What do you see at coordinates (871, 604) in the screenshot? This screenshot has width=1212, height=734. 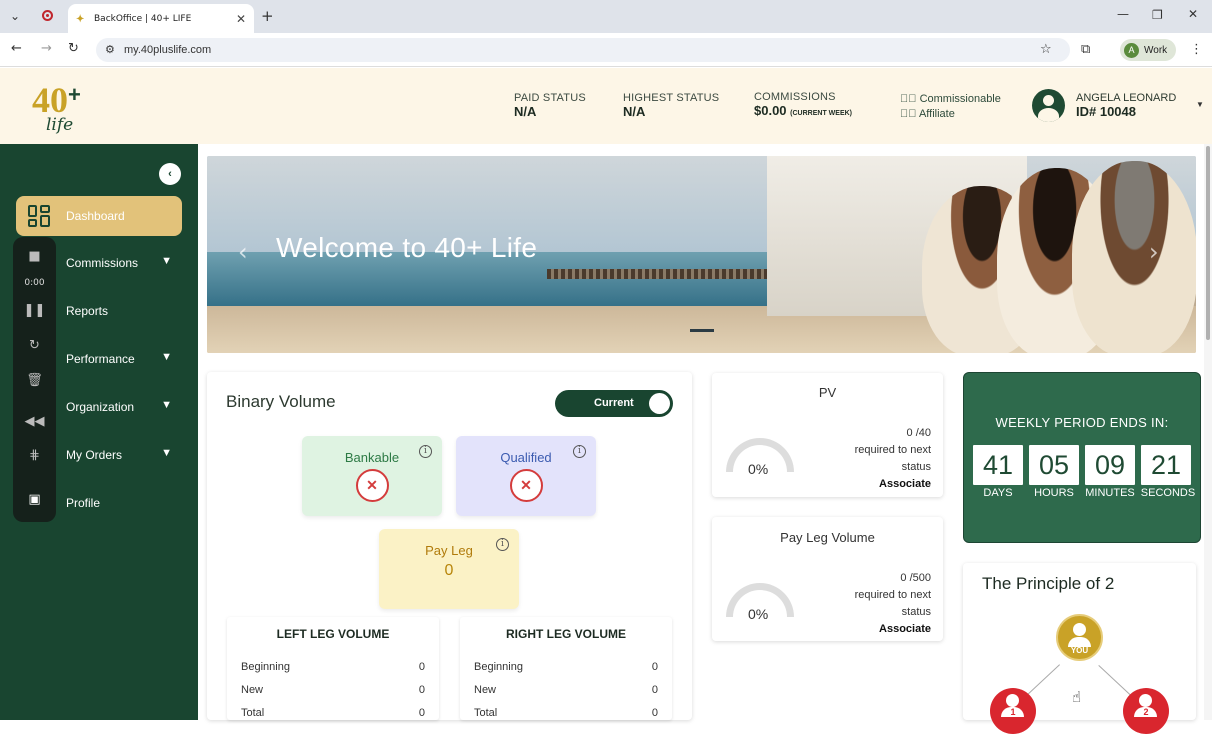 I see `pay-leg-requirement: 0 /500 required to next status Associate` at bounding box center [871, 604].